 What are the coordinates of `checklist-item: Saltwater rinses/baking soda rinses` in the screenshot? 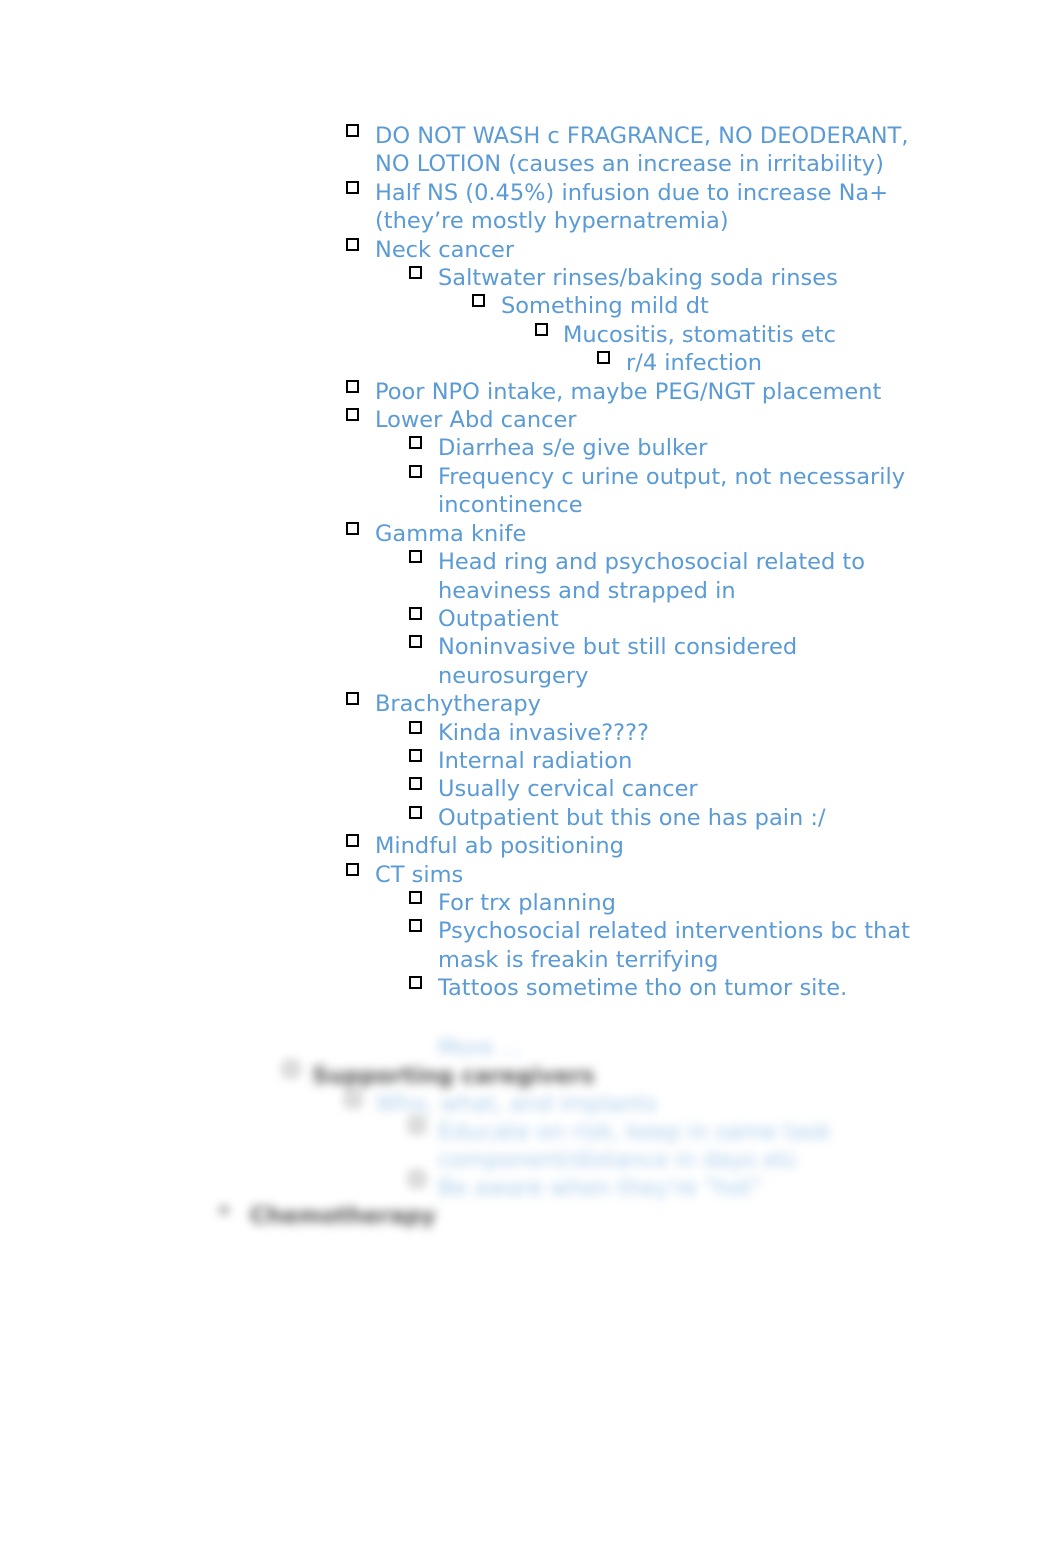 It's located at (646, 278).